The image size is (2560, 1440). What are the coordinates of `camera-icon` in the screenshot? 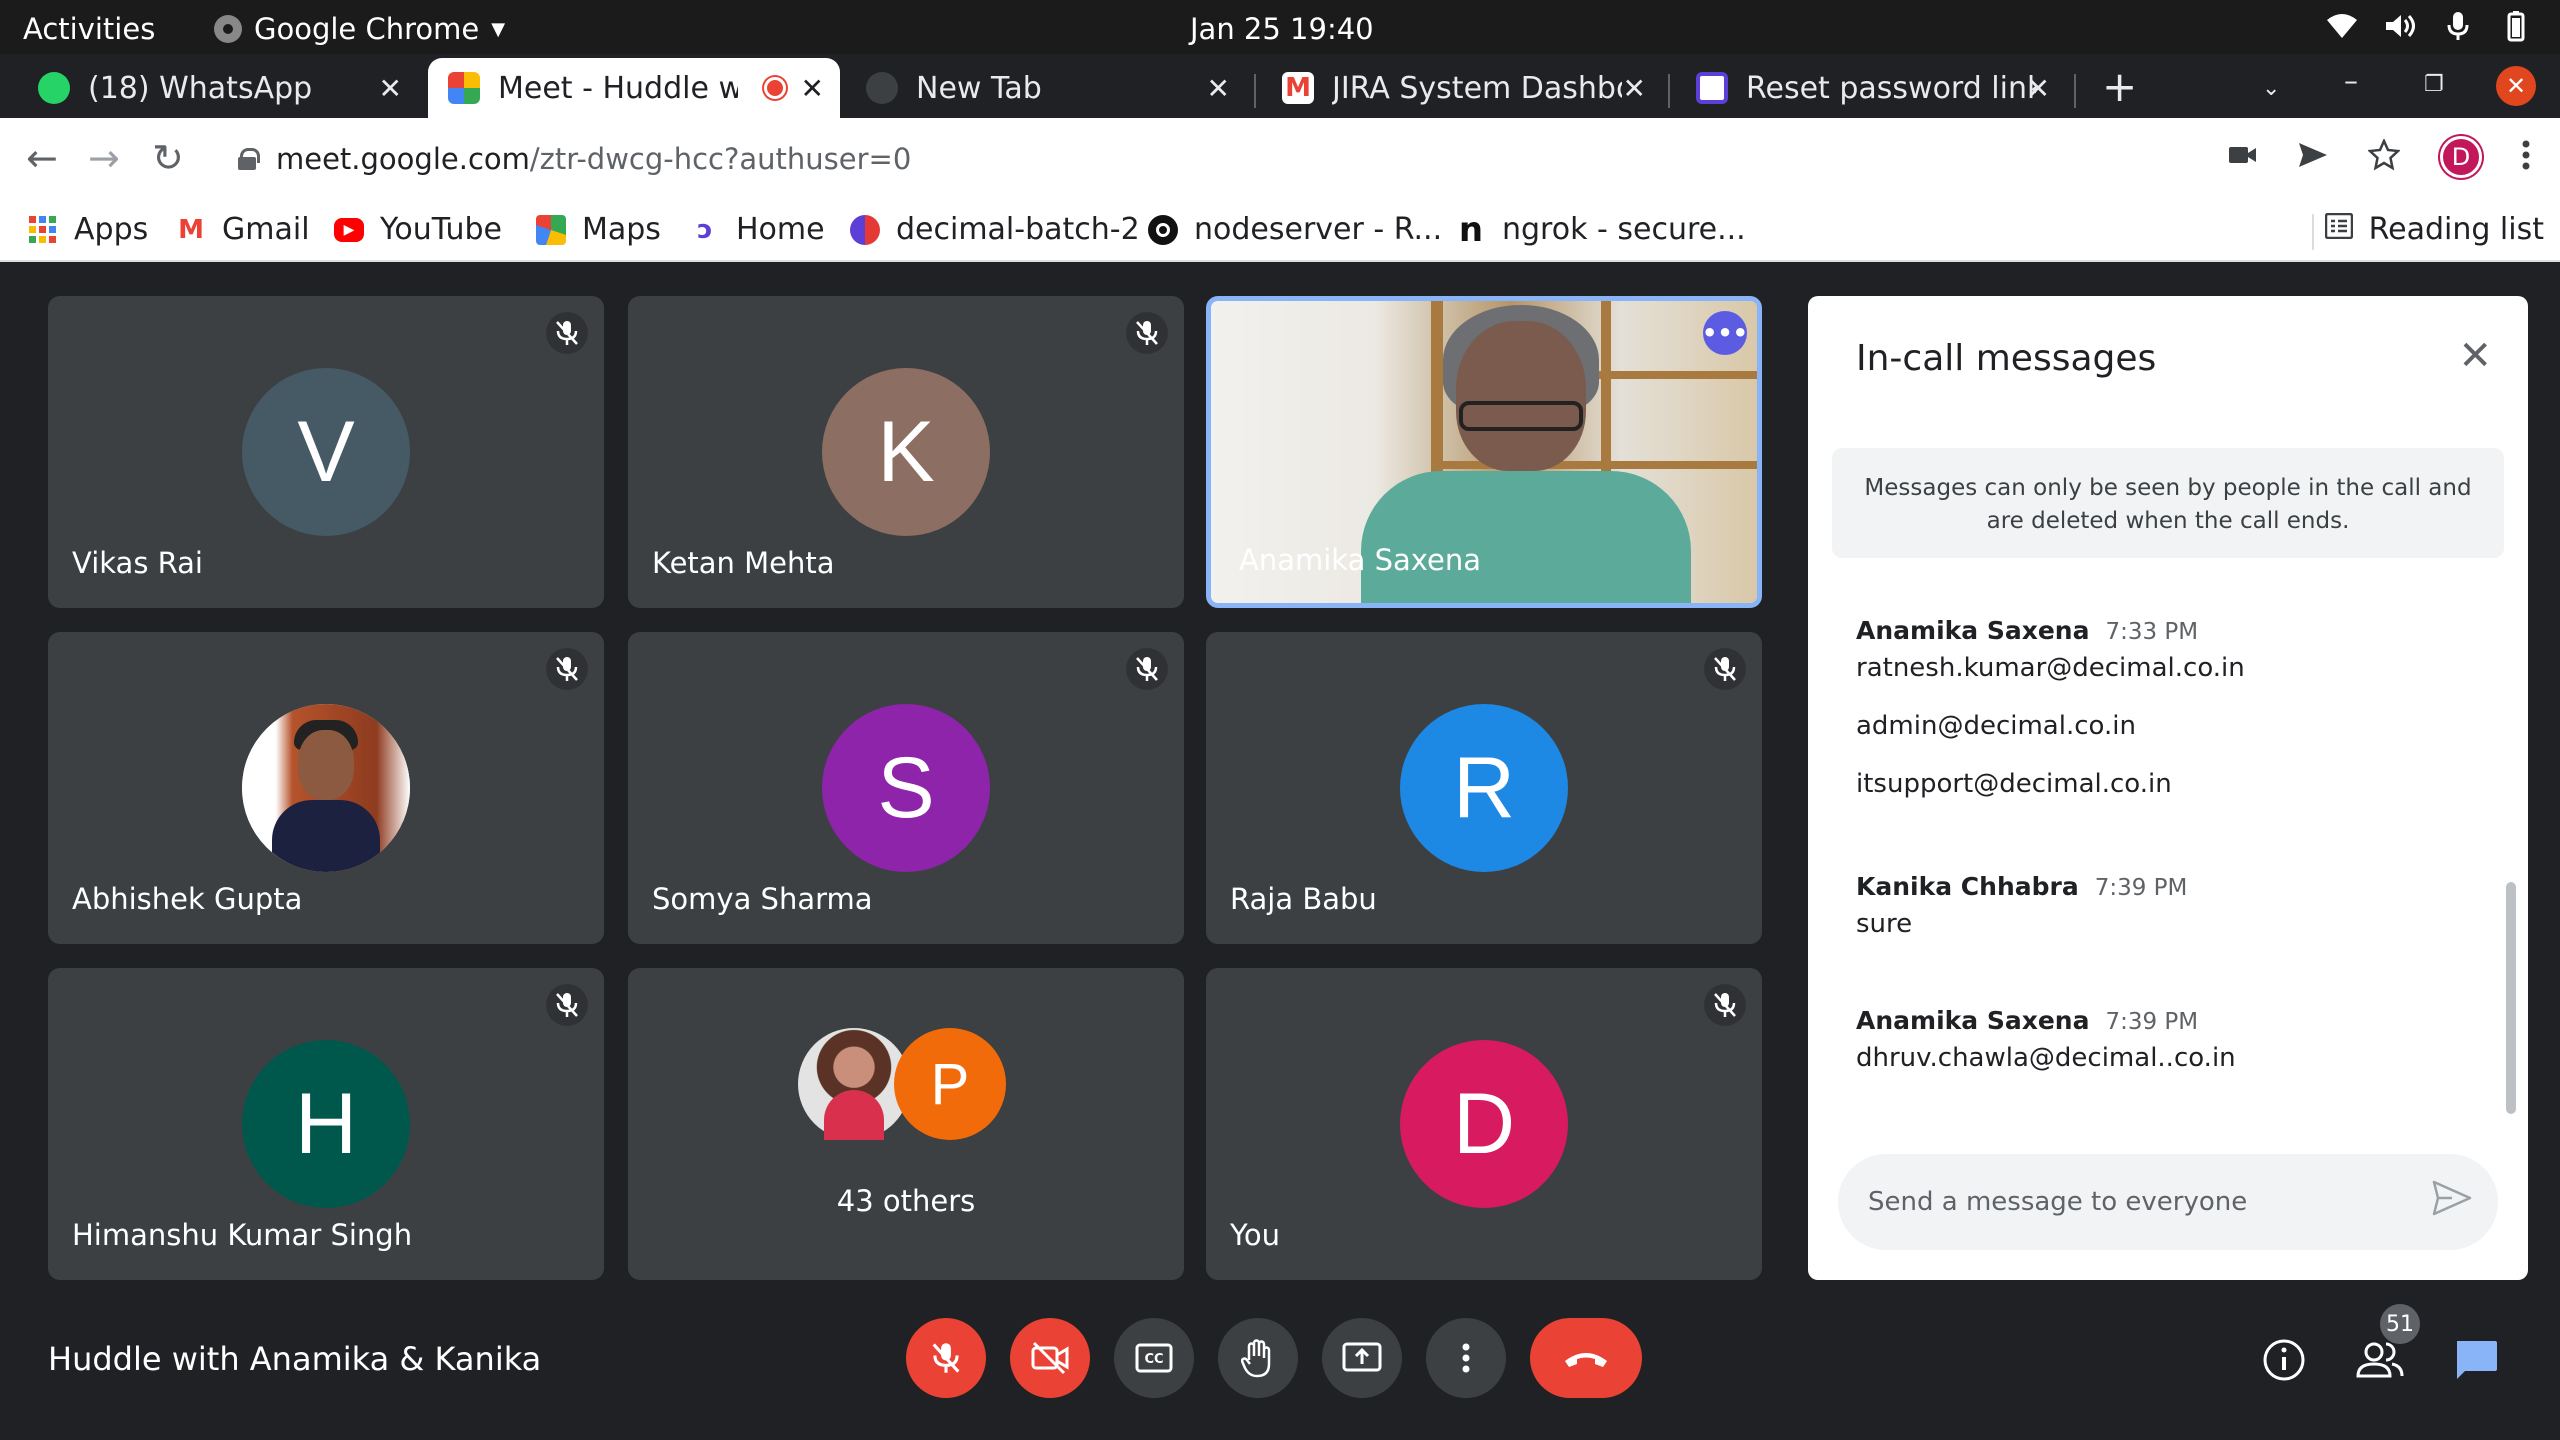 It's located at (2243, 157).